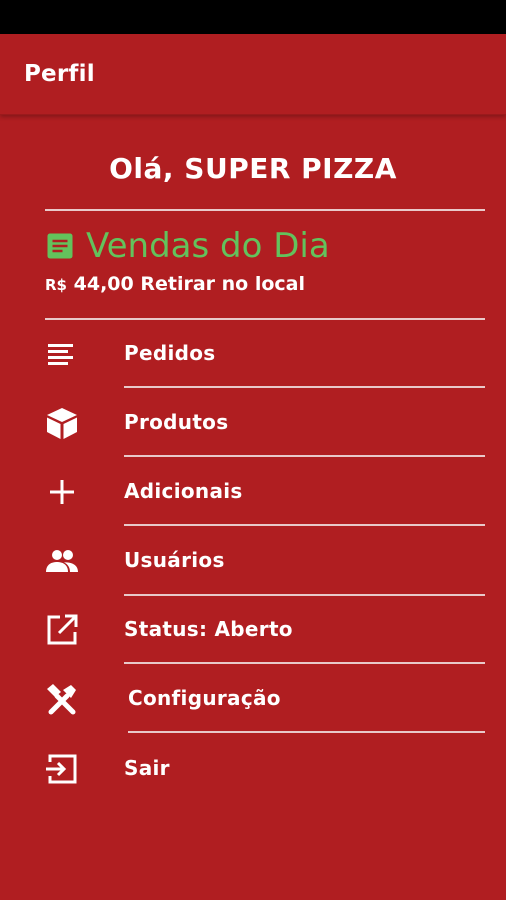  What do you see at coordinates (61, 699) in the screenshot?
I see `tools-icon` at bounding box center [61, 699].